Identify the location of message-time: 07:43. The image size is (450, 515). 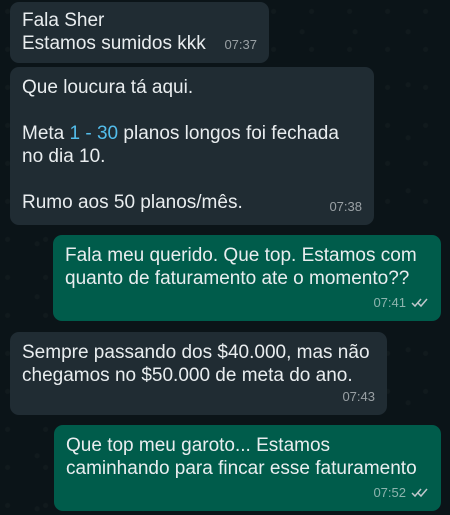
(358, 396).